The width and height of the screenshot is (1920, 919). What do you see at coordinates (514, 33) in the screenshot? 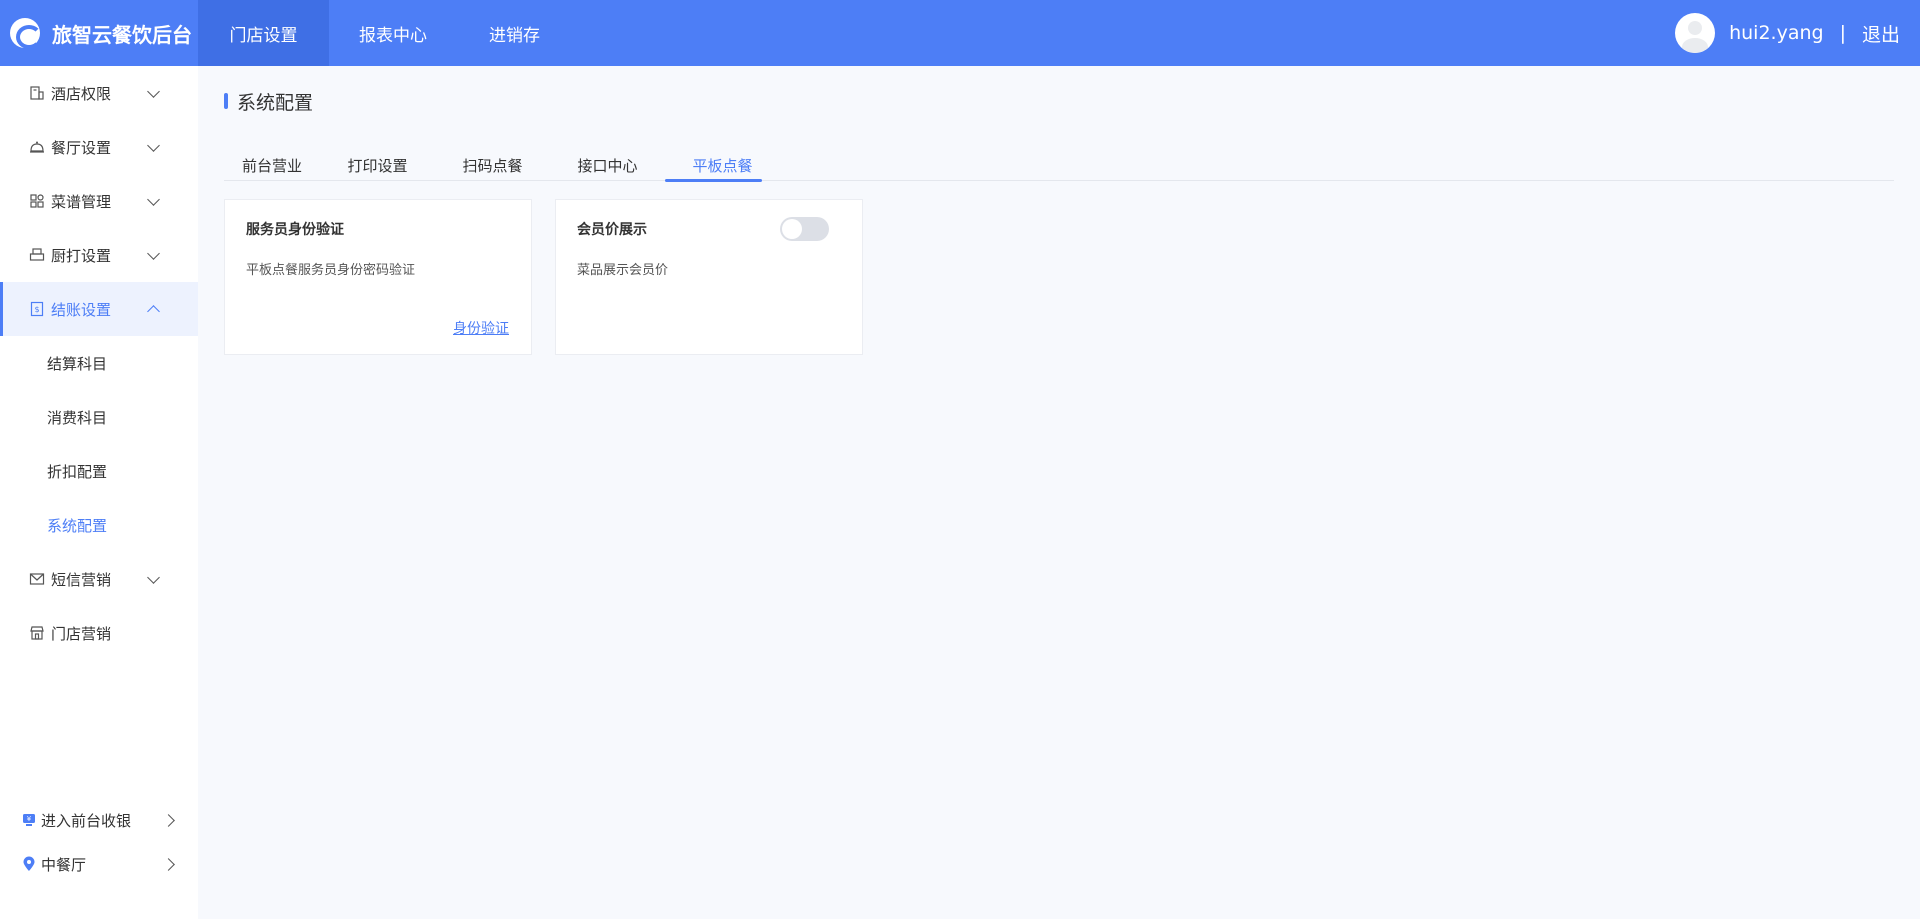
I see `nav-inventory: 进销存` at bounding box center [514, 33].